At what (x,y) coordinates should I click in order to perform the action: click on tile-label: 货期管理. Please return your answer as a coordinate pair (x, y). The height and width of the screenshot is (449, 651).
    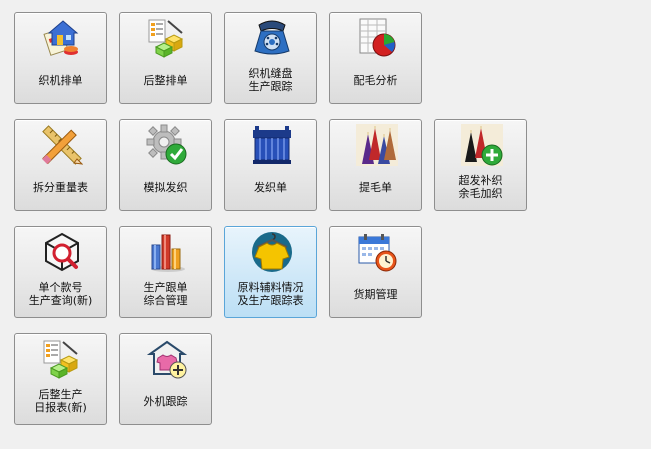
    Looking at the image, I should click on (375, 294).